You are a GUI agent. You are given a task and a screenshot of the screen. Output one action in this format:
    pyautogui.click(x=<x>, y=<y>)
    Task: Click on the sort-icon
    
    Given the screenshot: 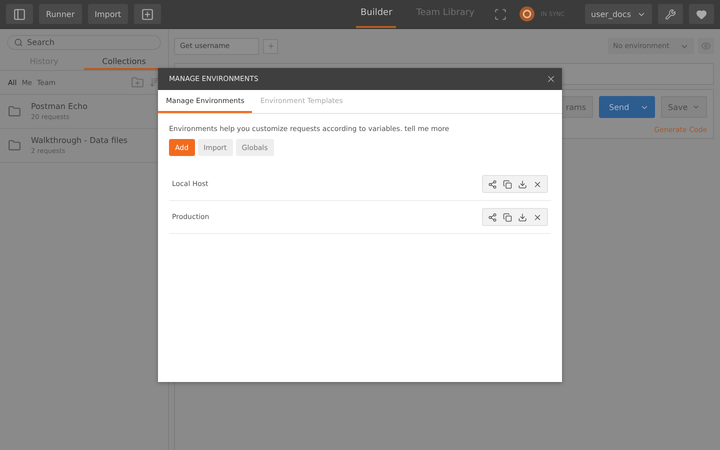 What is the action you would take?
    pyautogui.click(x=154, y=82)
    